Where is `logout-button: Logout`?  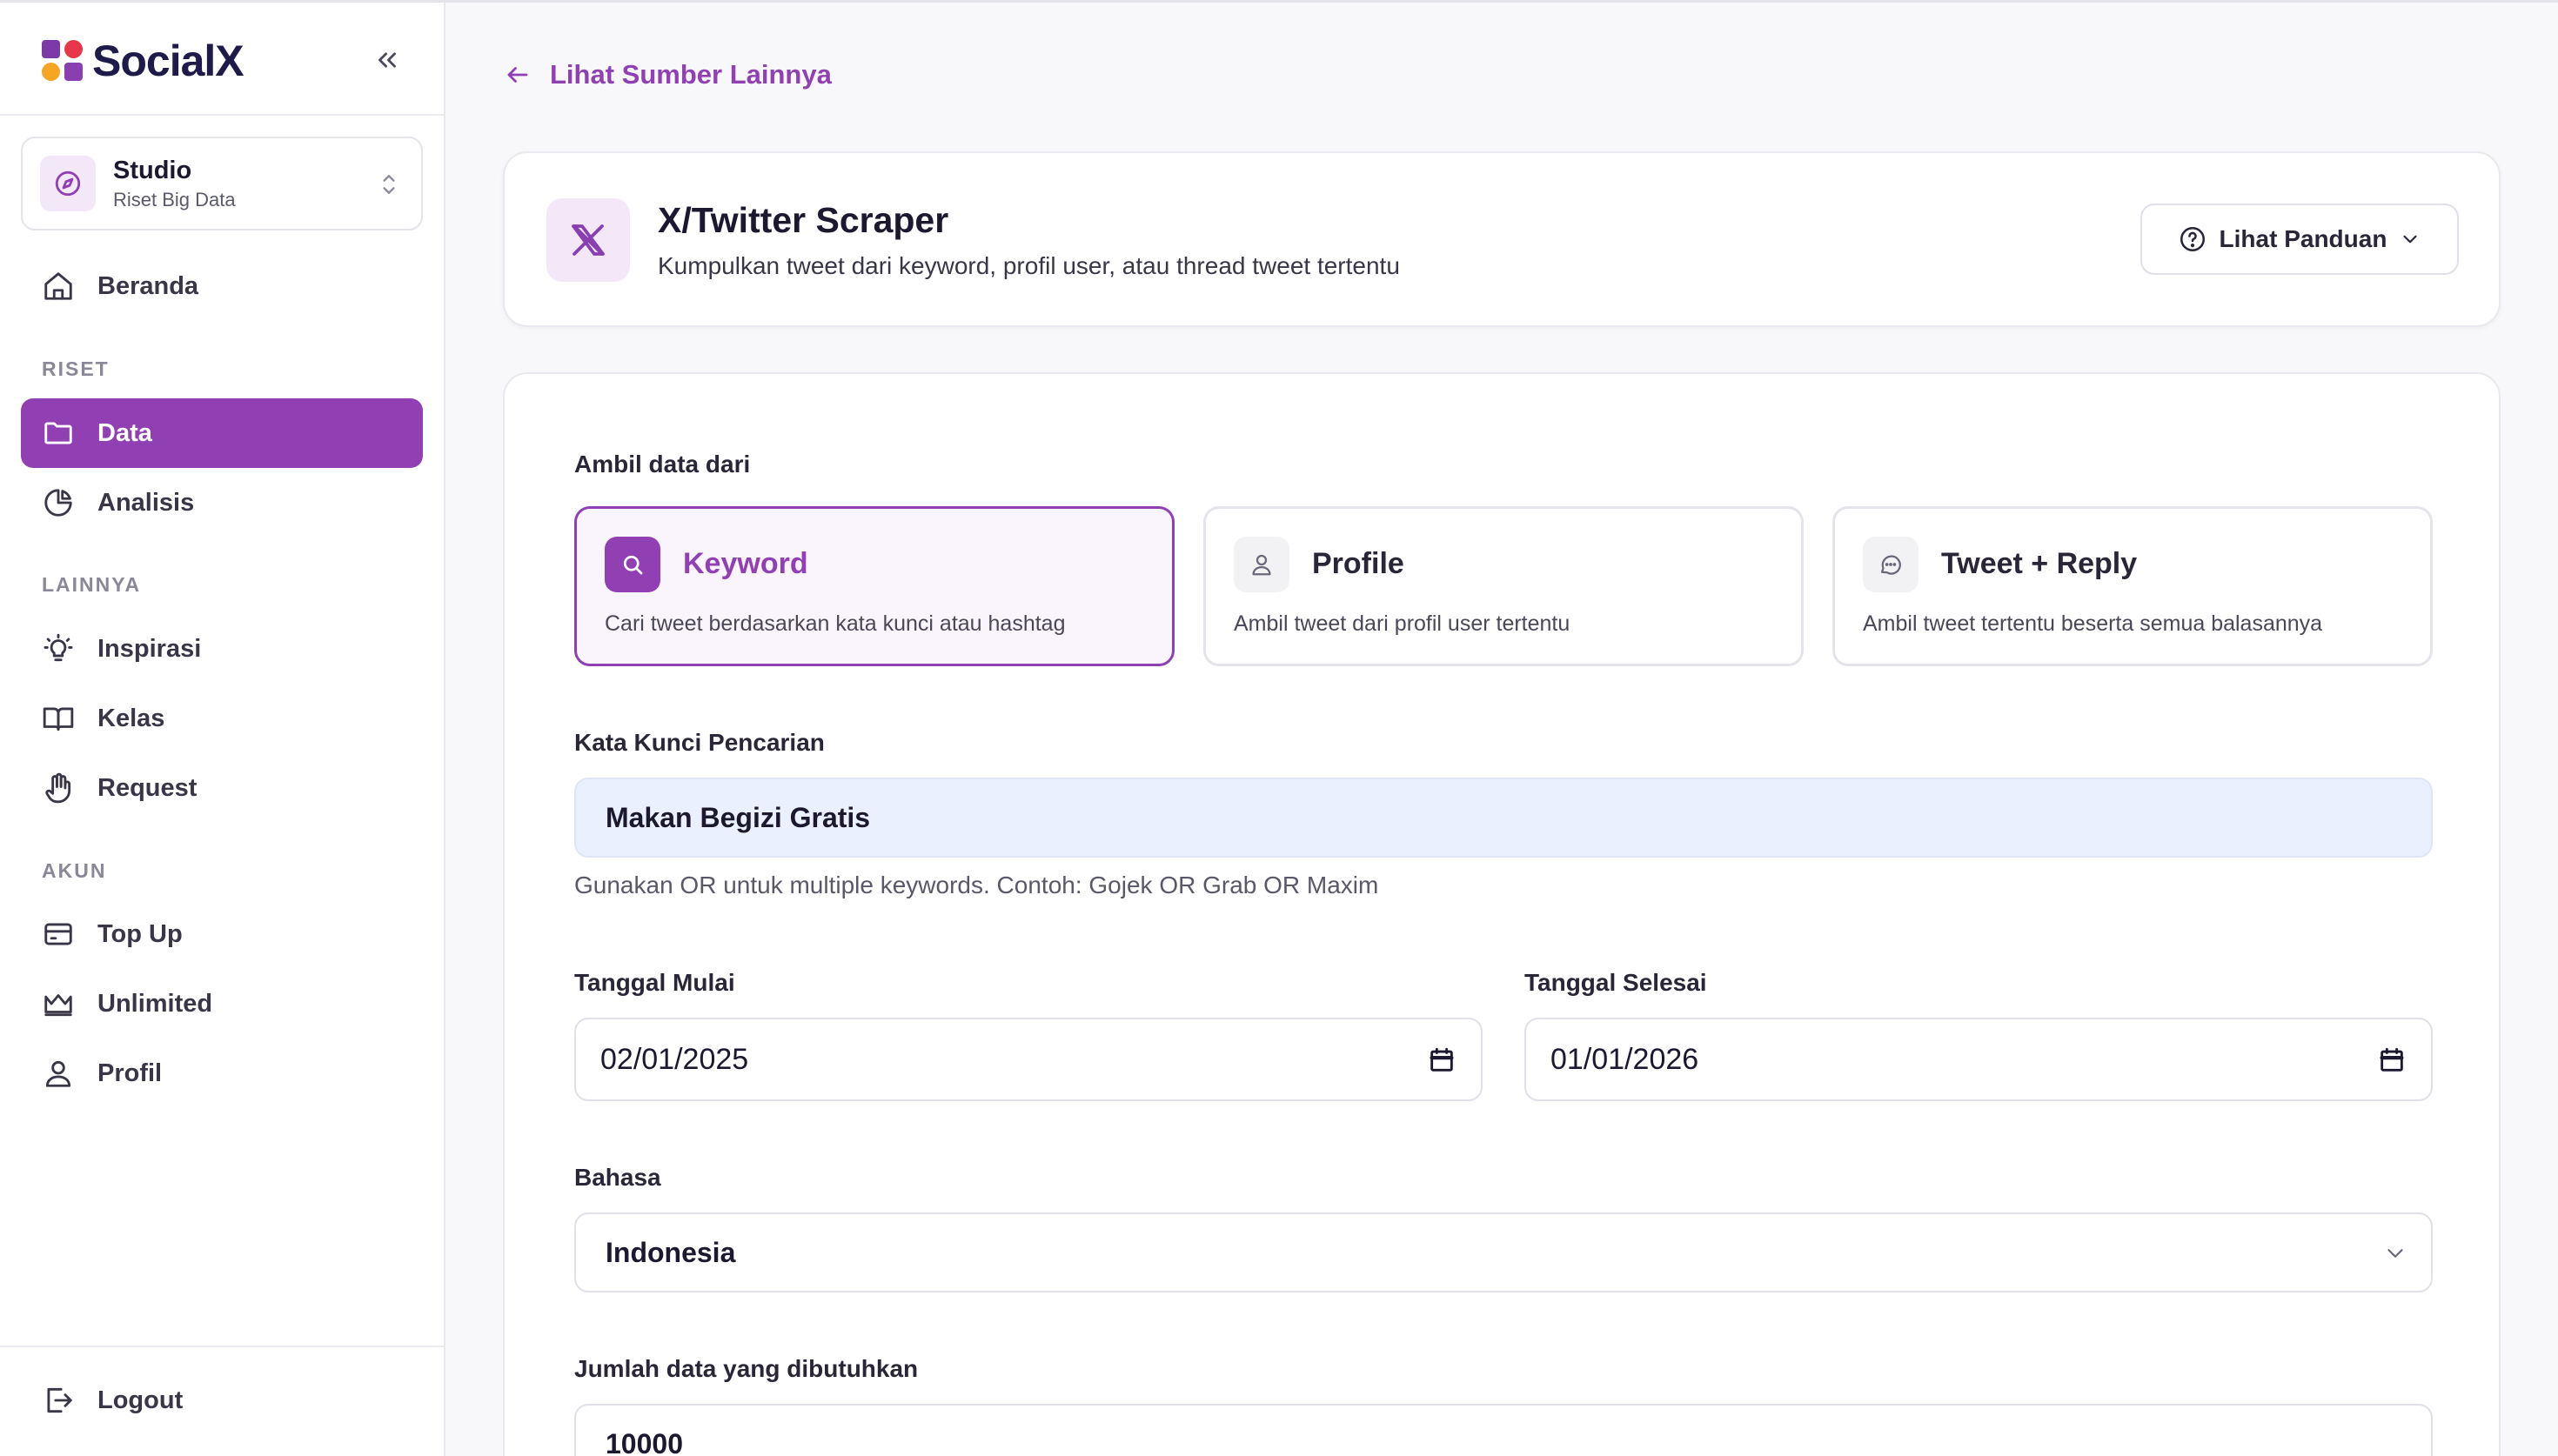 logout-button: Logout is located at coordinates (222, 1400).